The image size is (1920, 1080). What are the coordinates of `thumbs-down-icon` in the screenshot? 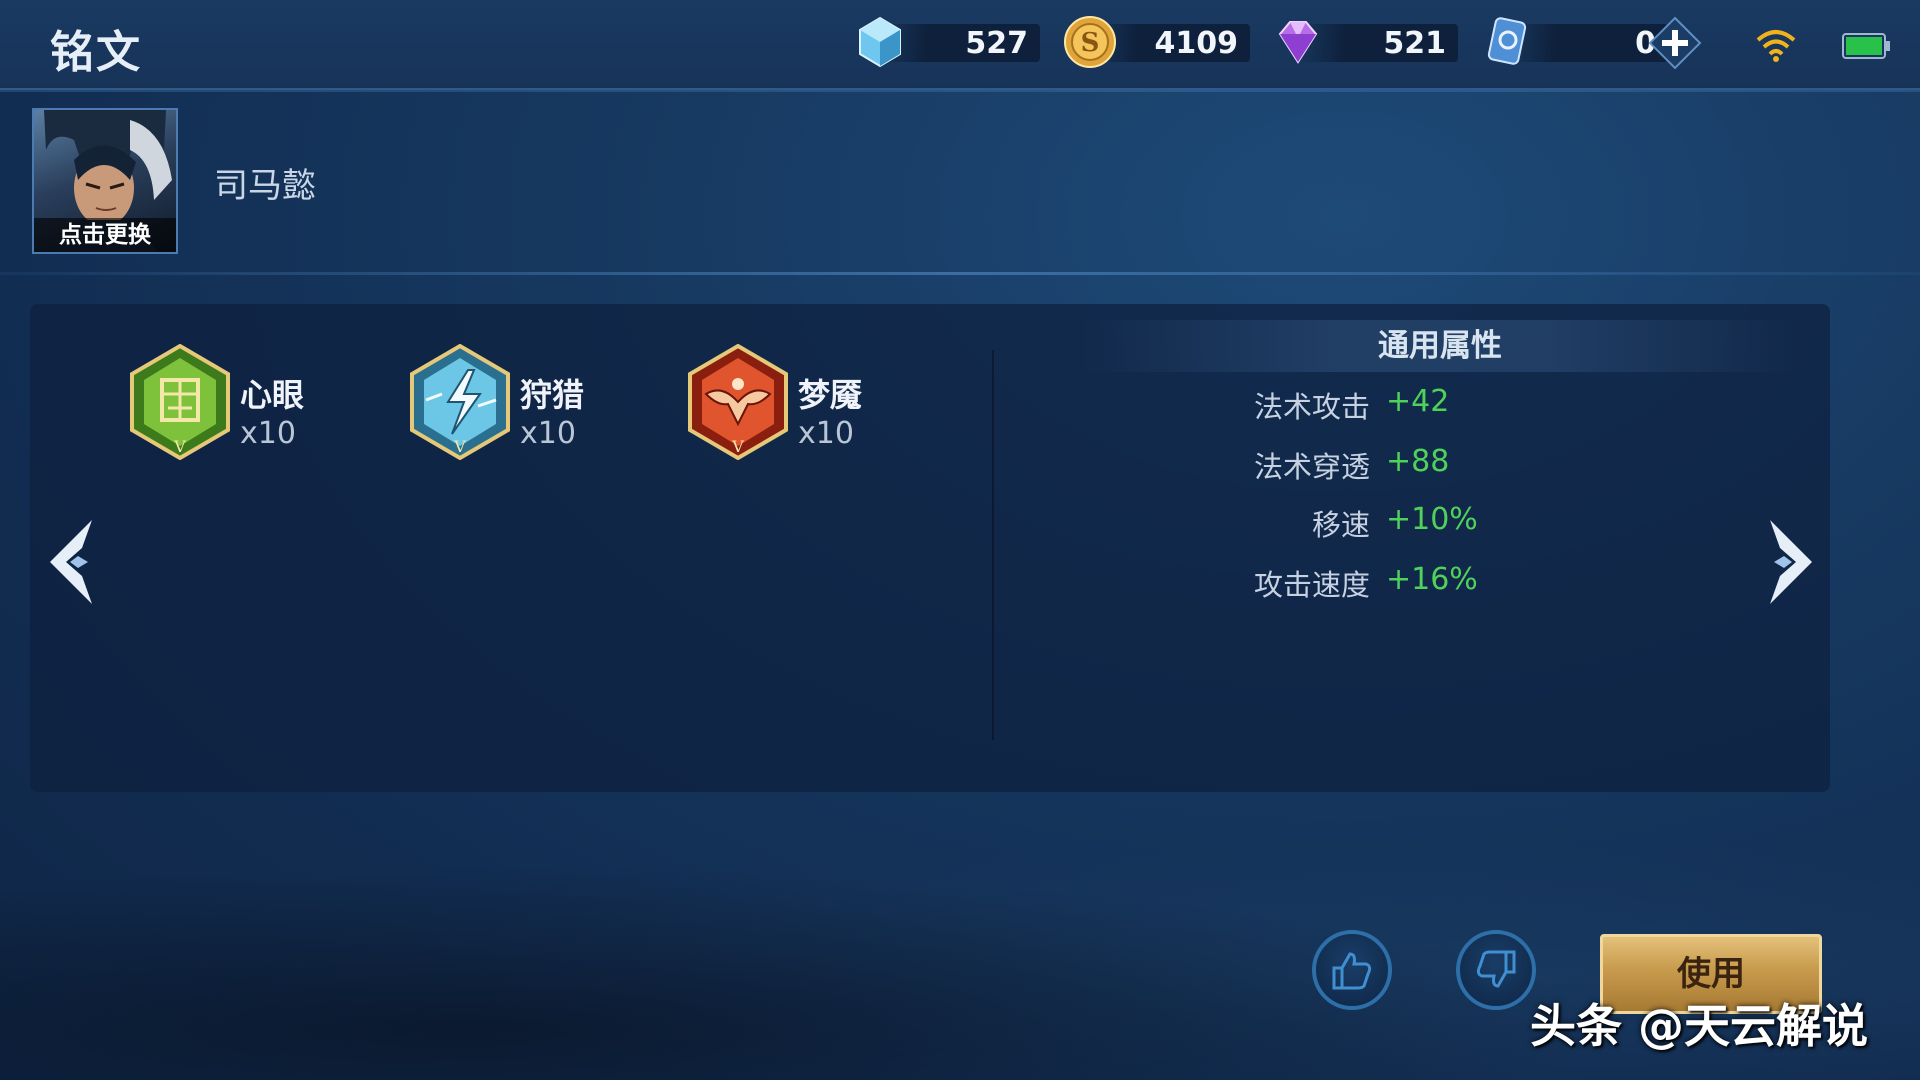 It's located at (1496, 969).